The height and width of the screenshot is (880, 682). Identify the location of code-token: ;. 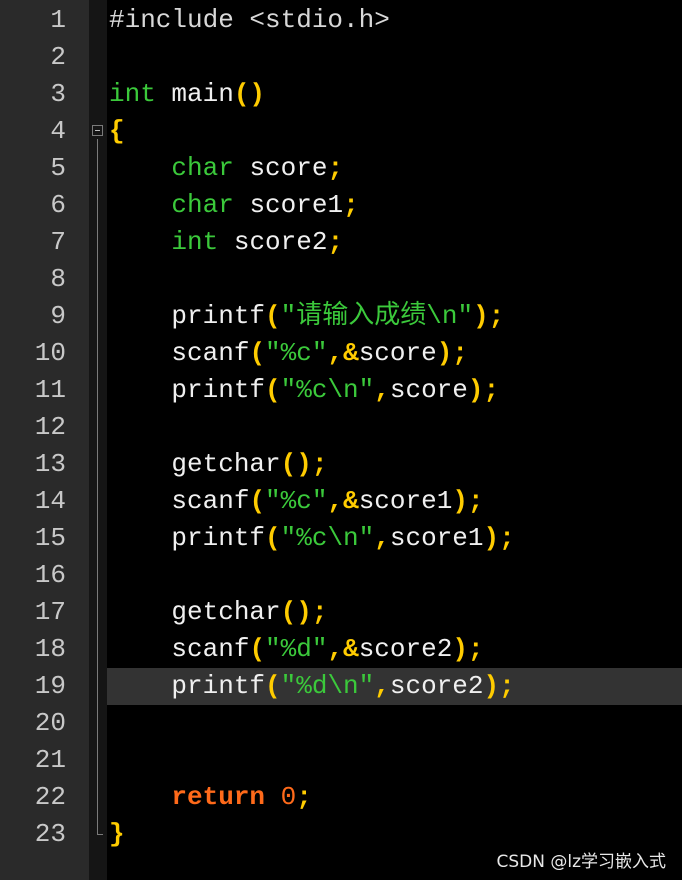
(351, 205).